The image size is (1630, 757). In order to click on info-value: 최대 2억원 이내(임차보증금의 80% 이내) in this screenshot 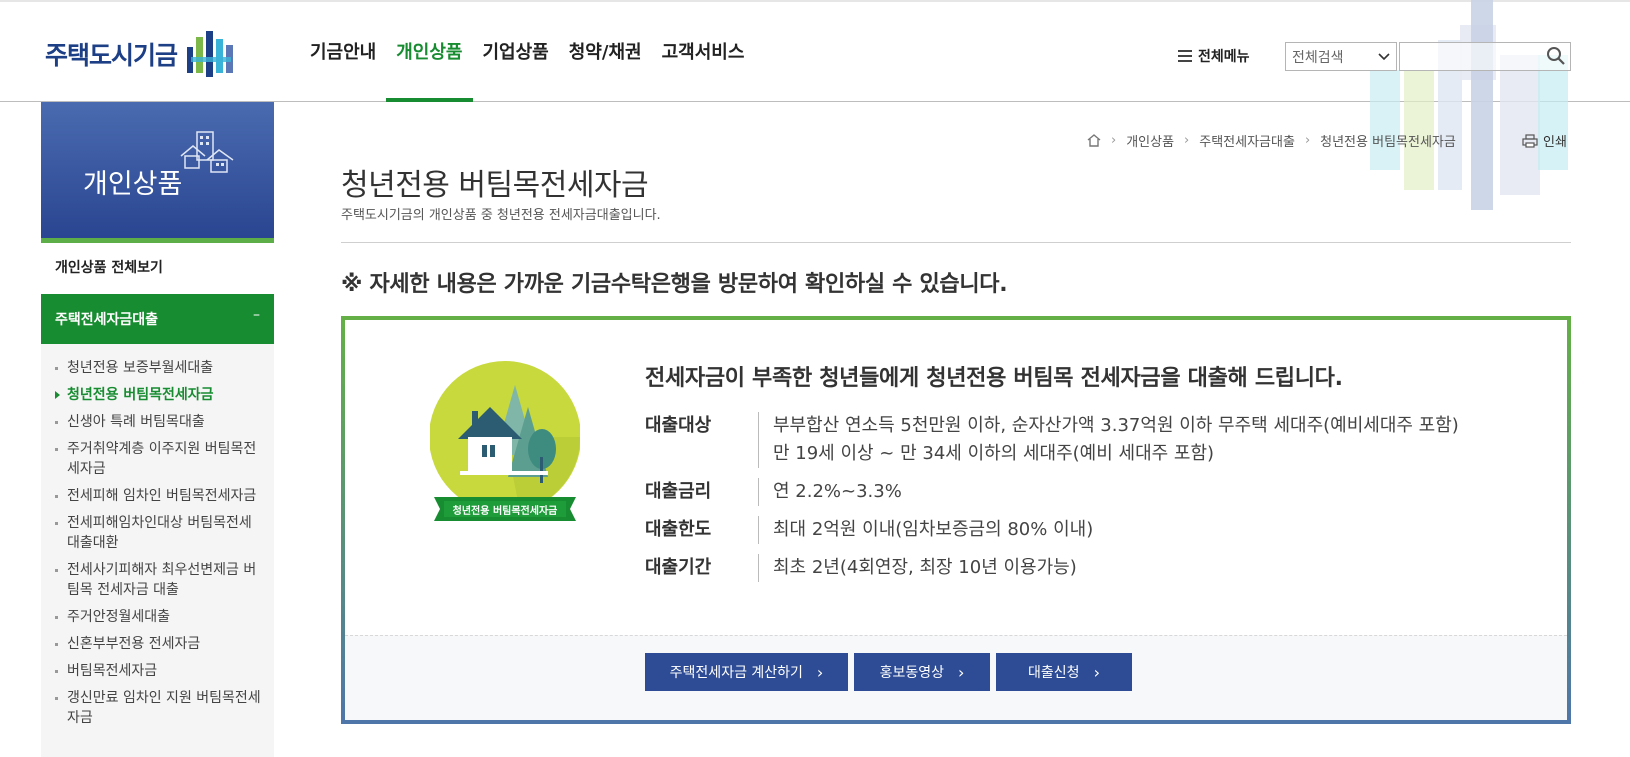, I will do `click(1143, 530)`.